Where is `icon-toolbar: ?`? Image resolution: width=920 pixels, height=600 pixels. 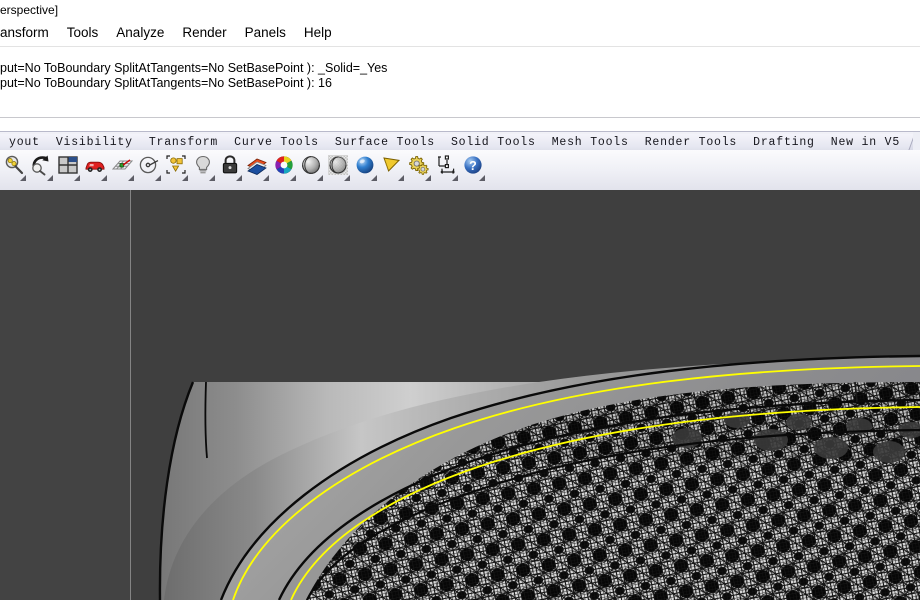 icon-toolbar: ? is located at coordinates (460, 170).